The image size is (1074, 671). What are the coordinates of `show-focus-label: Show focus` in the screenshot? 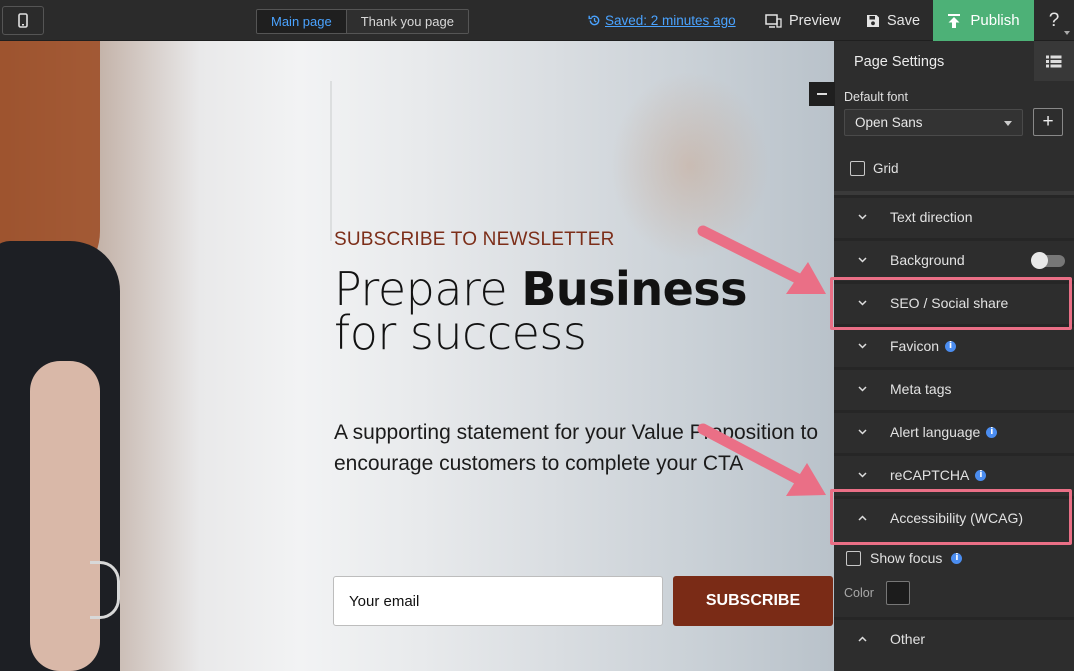 It's located at (906, 558).